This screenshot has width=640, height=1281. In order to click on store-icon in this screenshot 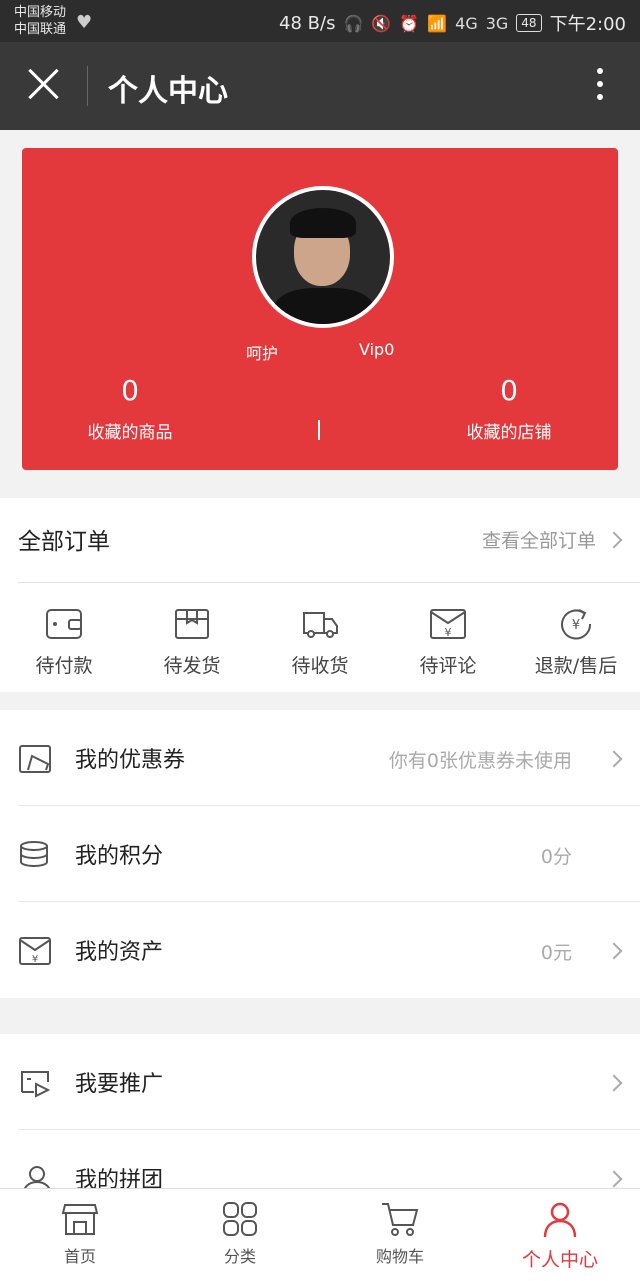, I will do `click(80, 1219)`.